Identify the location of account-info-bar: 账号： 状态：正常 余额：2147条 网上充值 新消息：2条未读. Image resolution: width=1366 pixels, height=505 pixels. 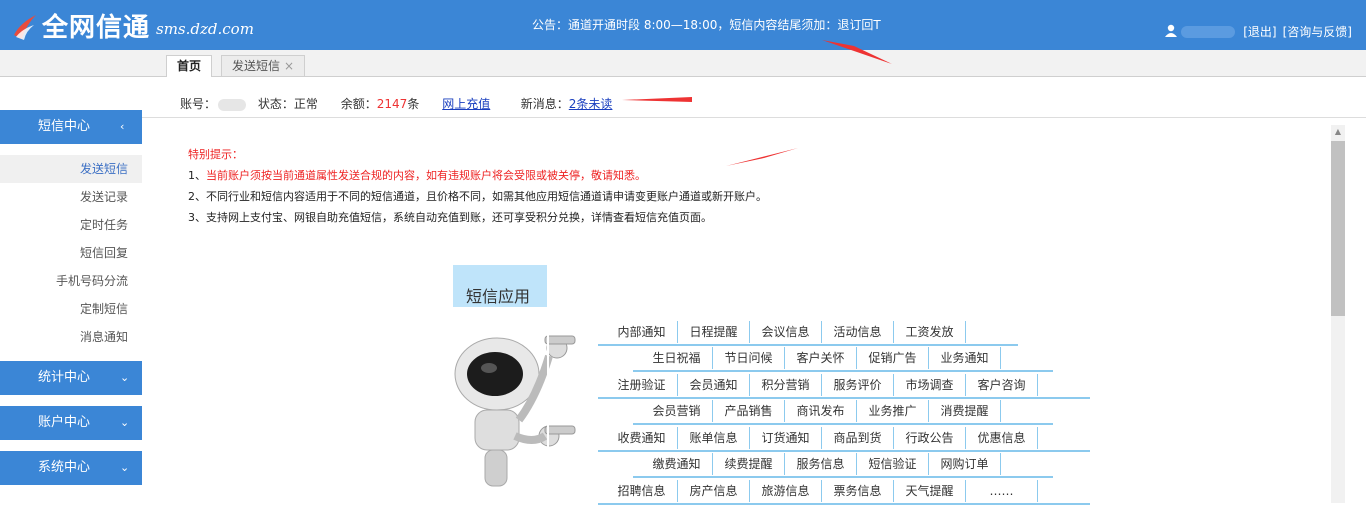
(396, 103).